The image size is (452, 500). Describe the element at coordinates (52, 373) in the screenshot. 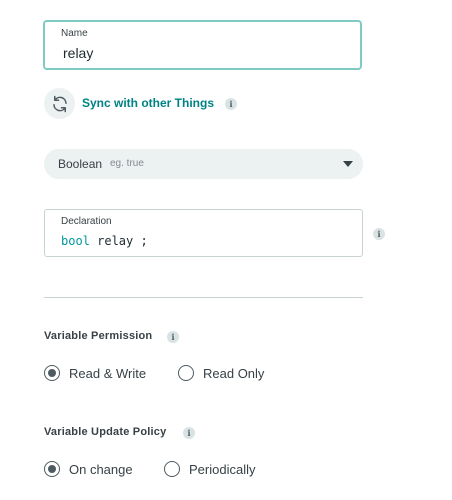

I see `radio-read-write-circle` at that location.